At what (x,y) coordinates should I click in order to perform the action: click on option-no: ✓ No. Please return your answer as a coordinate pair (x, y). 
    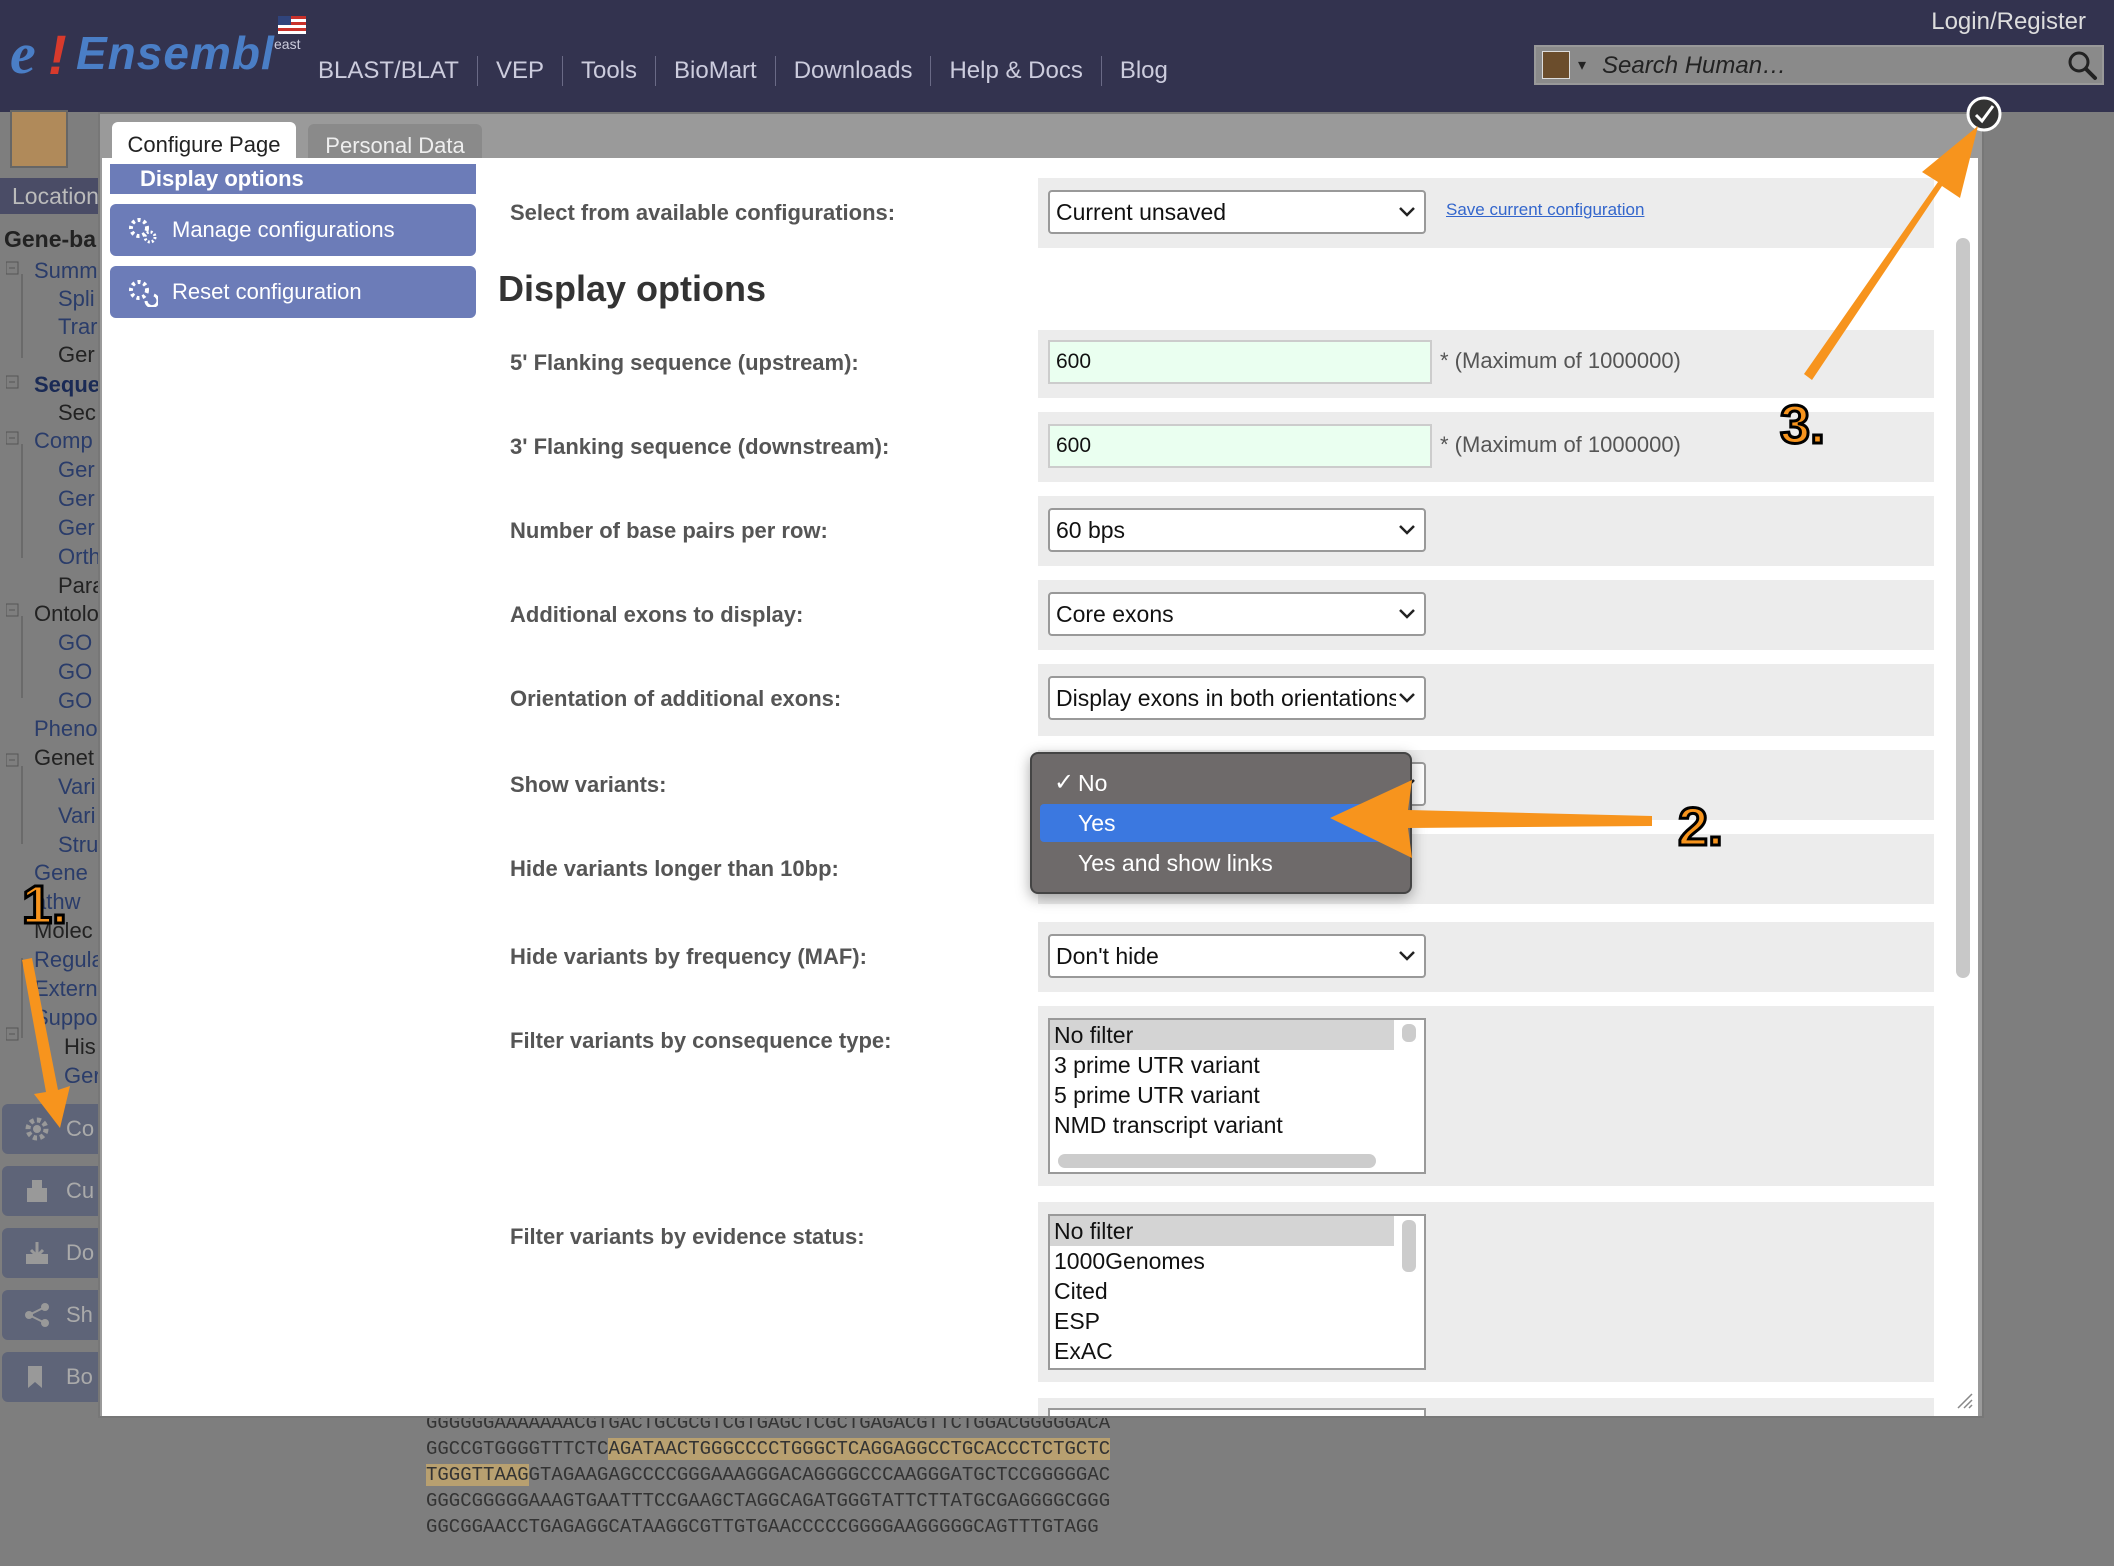
    Looking at the image, I should click on (1222, 783).